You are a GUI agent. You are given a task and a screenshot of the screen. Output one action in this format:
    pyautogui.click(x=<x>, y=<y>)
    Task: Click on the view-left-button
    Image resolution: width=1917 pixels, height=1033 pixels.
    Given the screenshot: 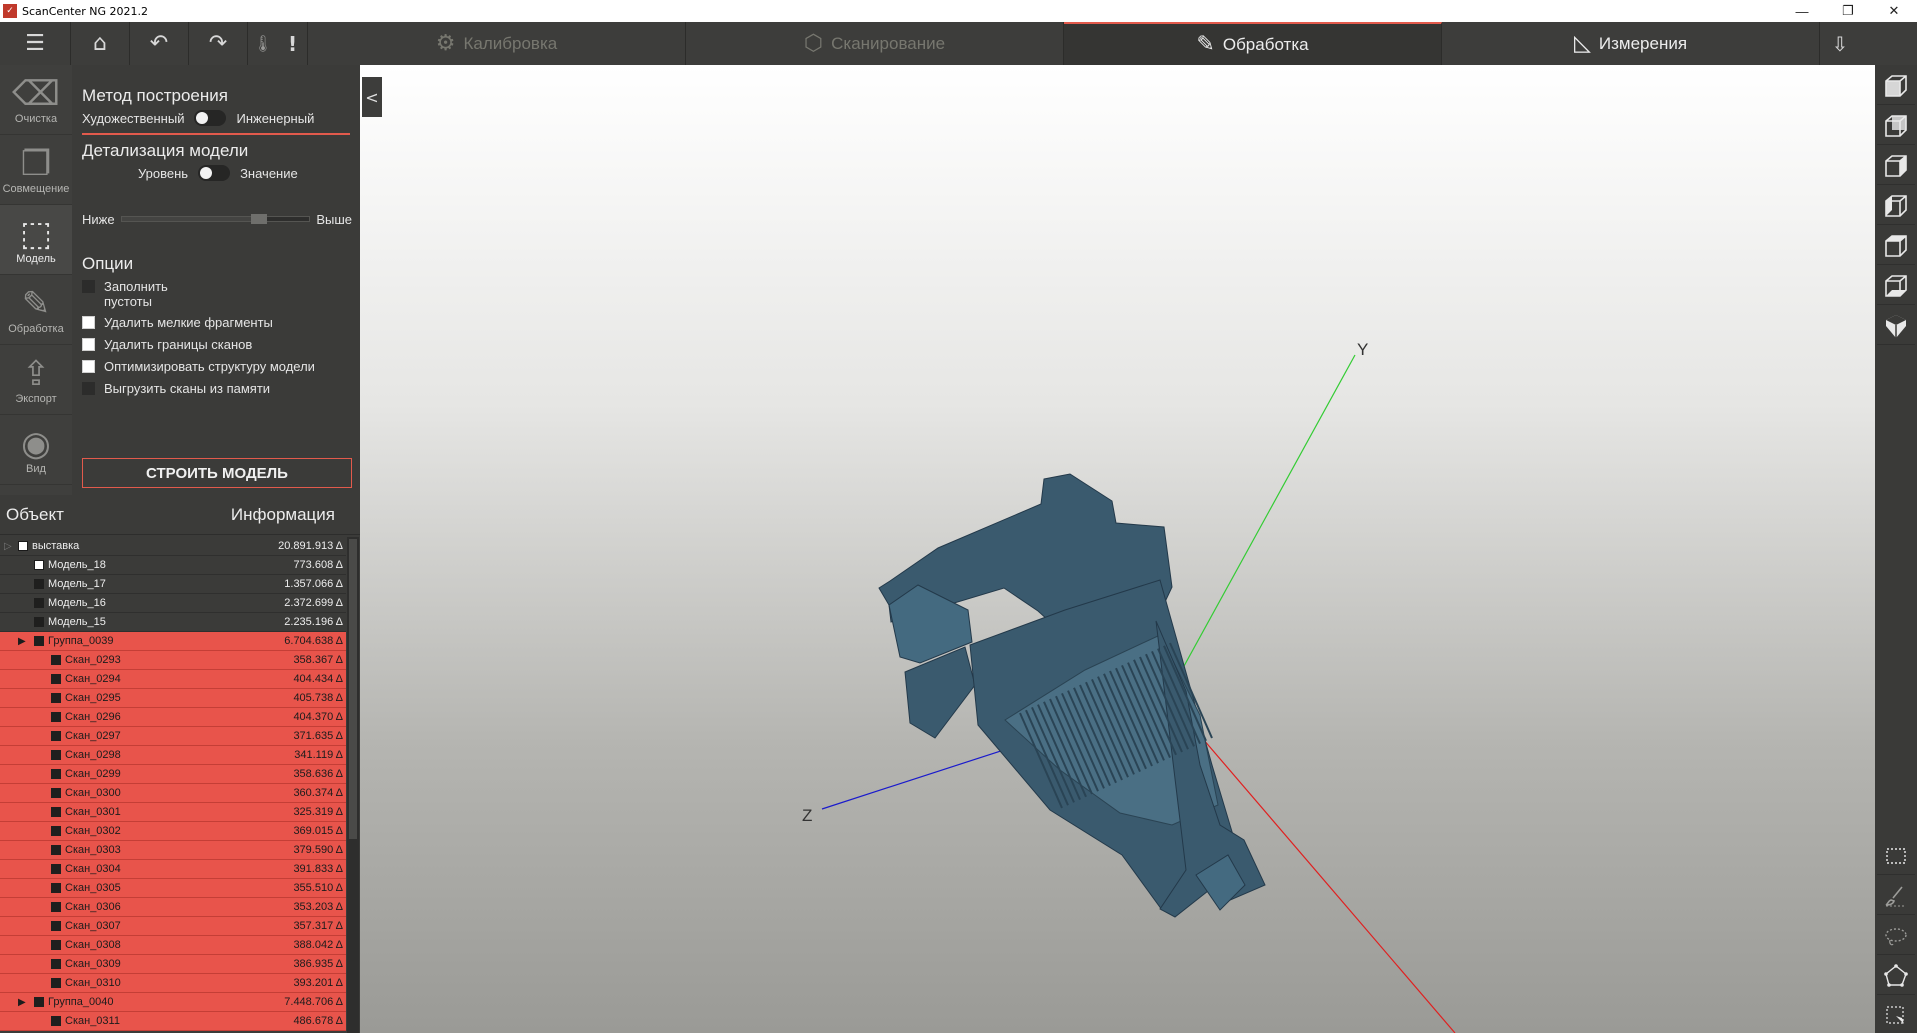 What is the action you would take?
    pyautogui.click(x=1896, y=166)
    